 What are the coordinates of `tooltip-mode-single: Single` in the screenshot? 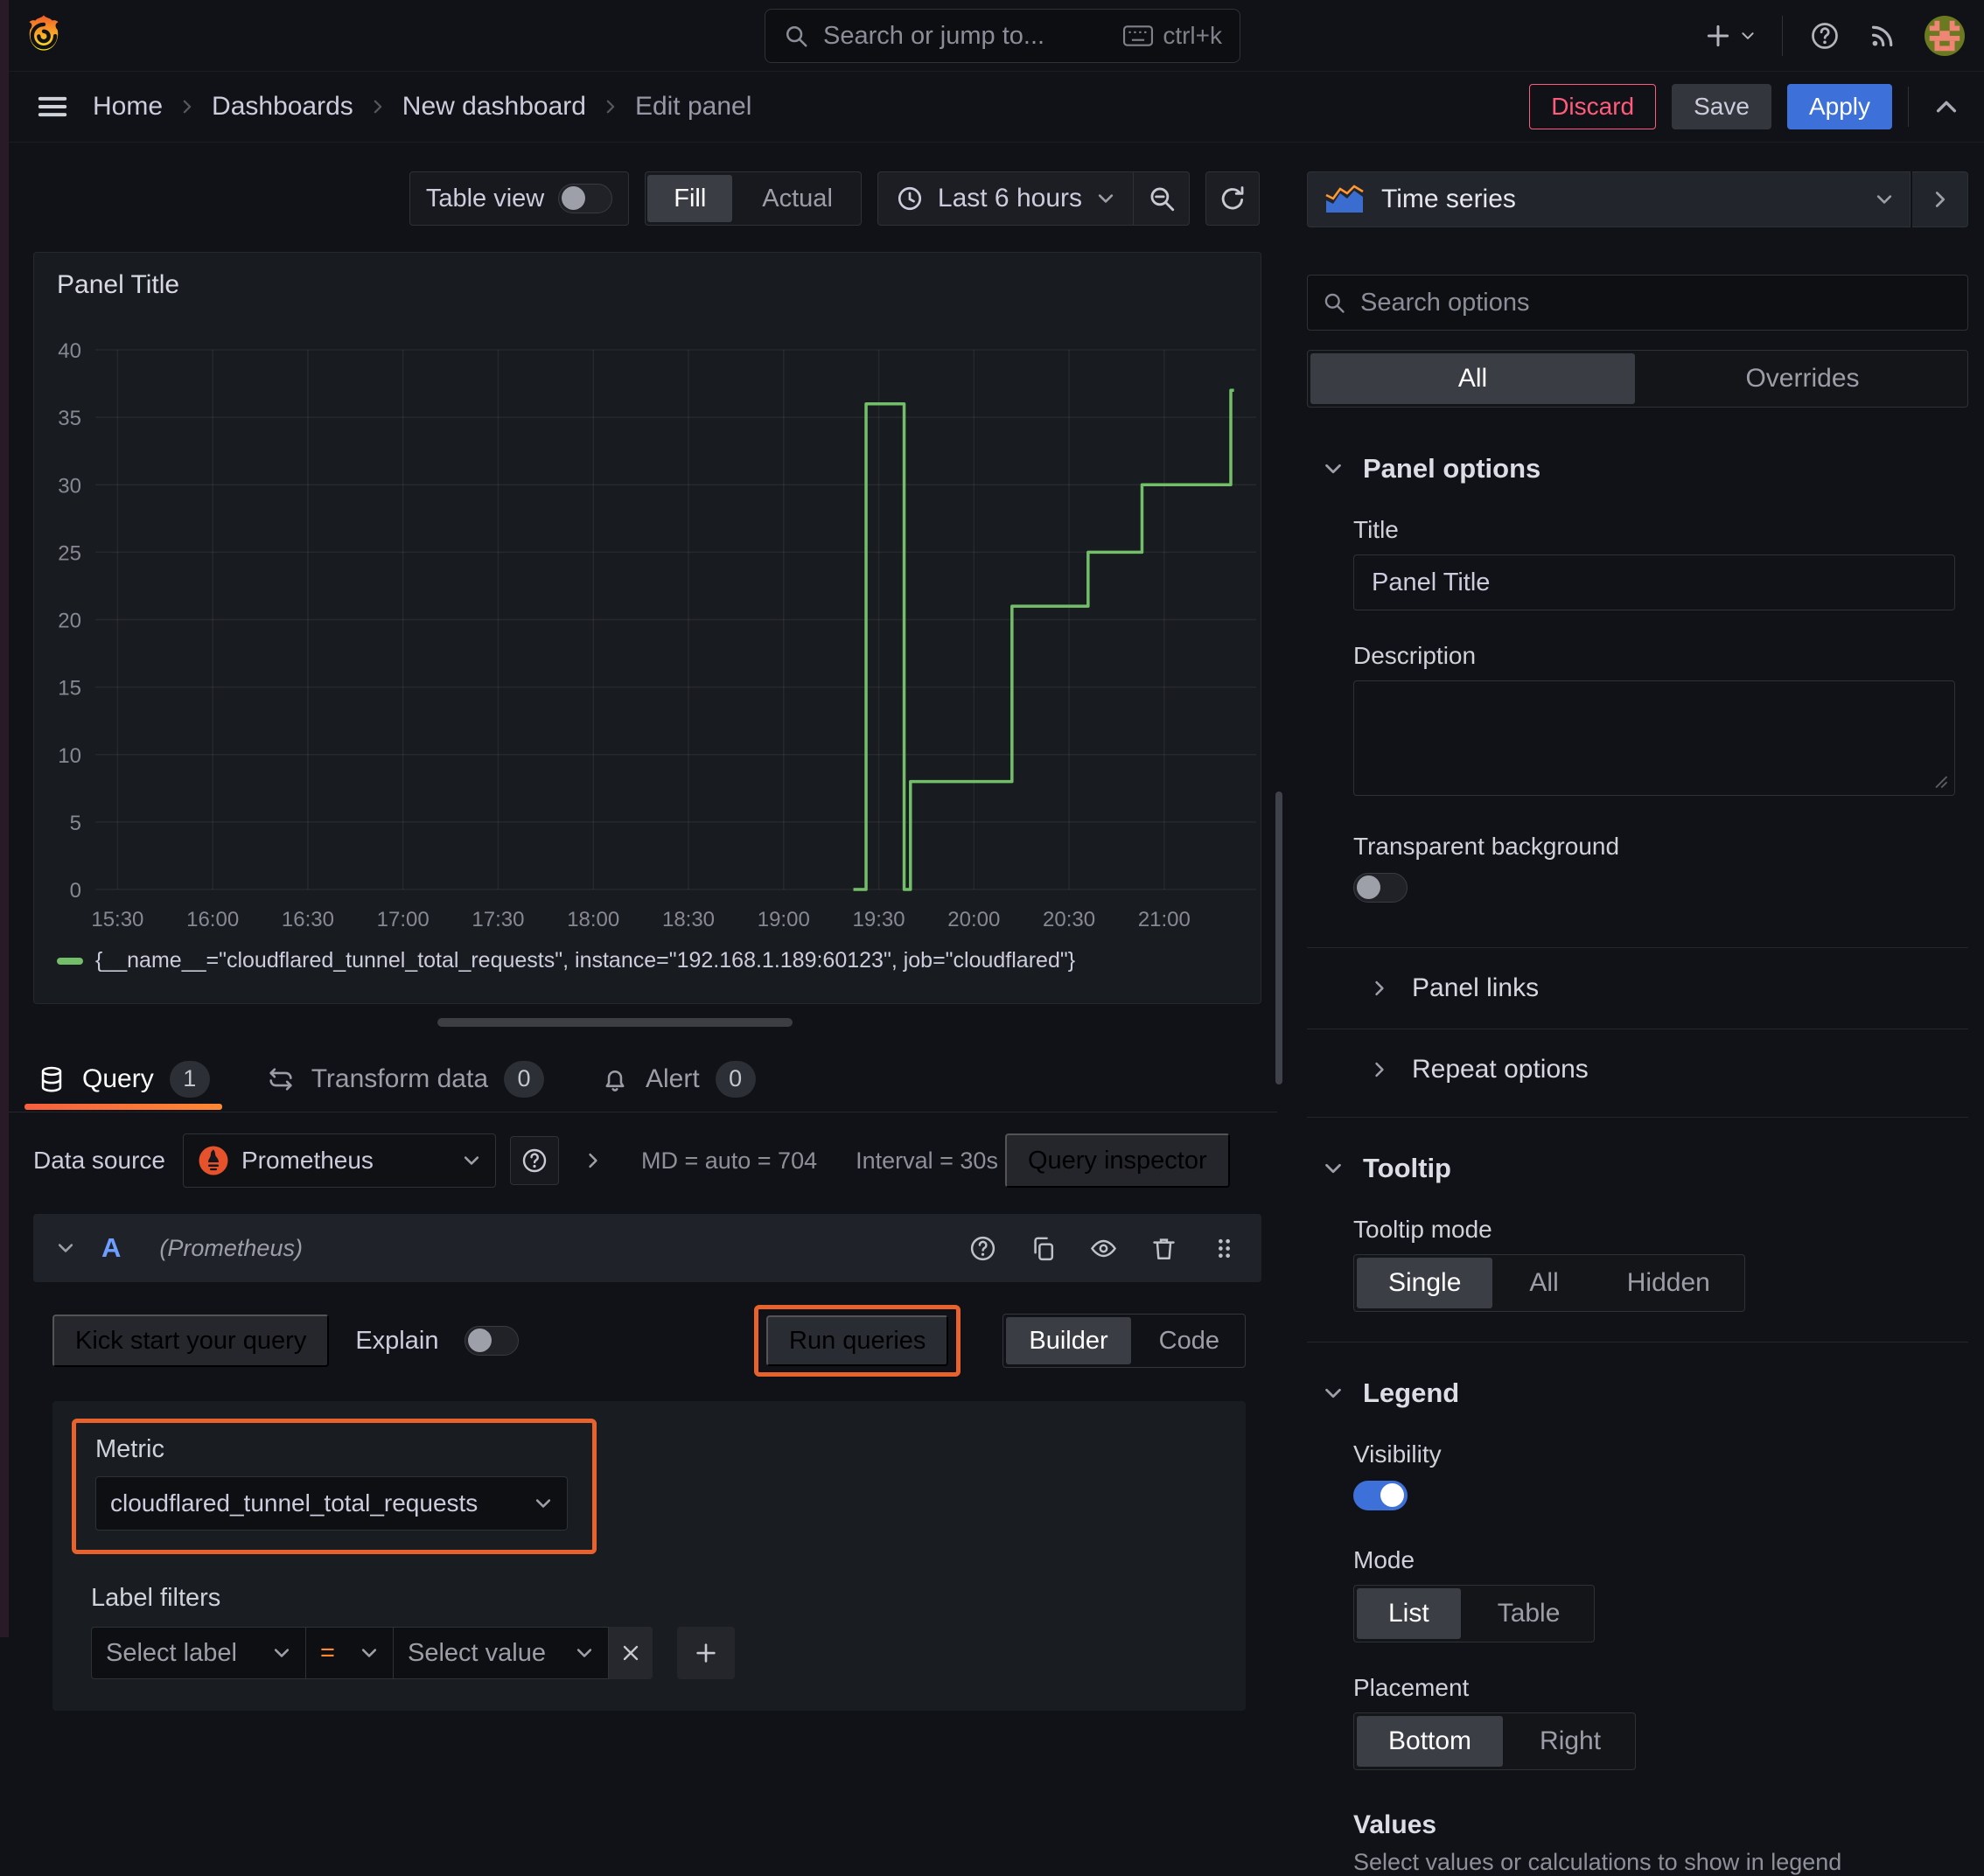 It's located at (1425, 1283).